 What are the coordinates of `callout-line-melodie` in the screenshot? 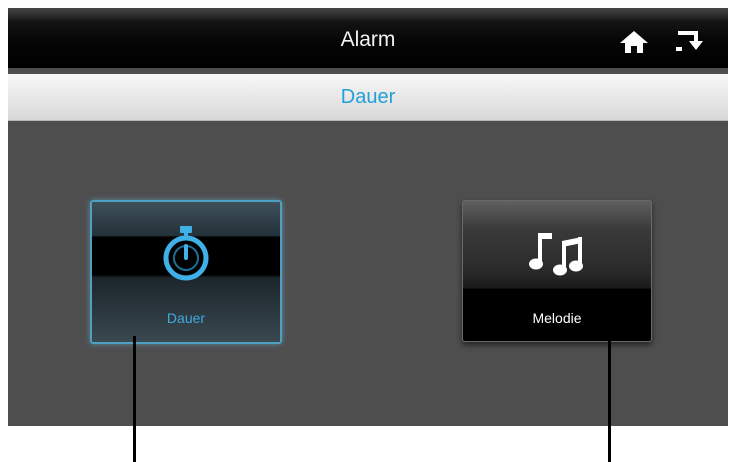 It's located at (609, 399).